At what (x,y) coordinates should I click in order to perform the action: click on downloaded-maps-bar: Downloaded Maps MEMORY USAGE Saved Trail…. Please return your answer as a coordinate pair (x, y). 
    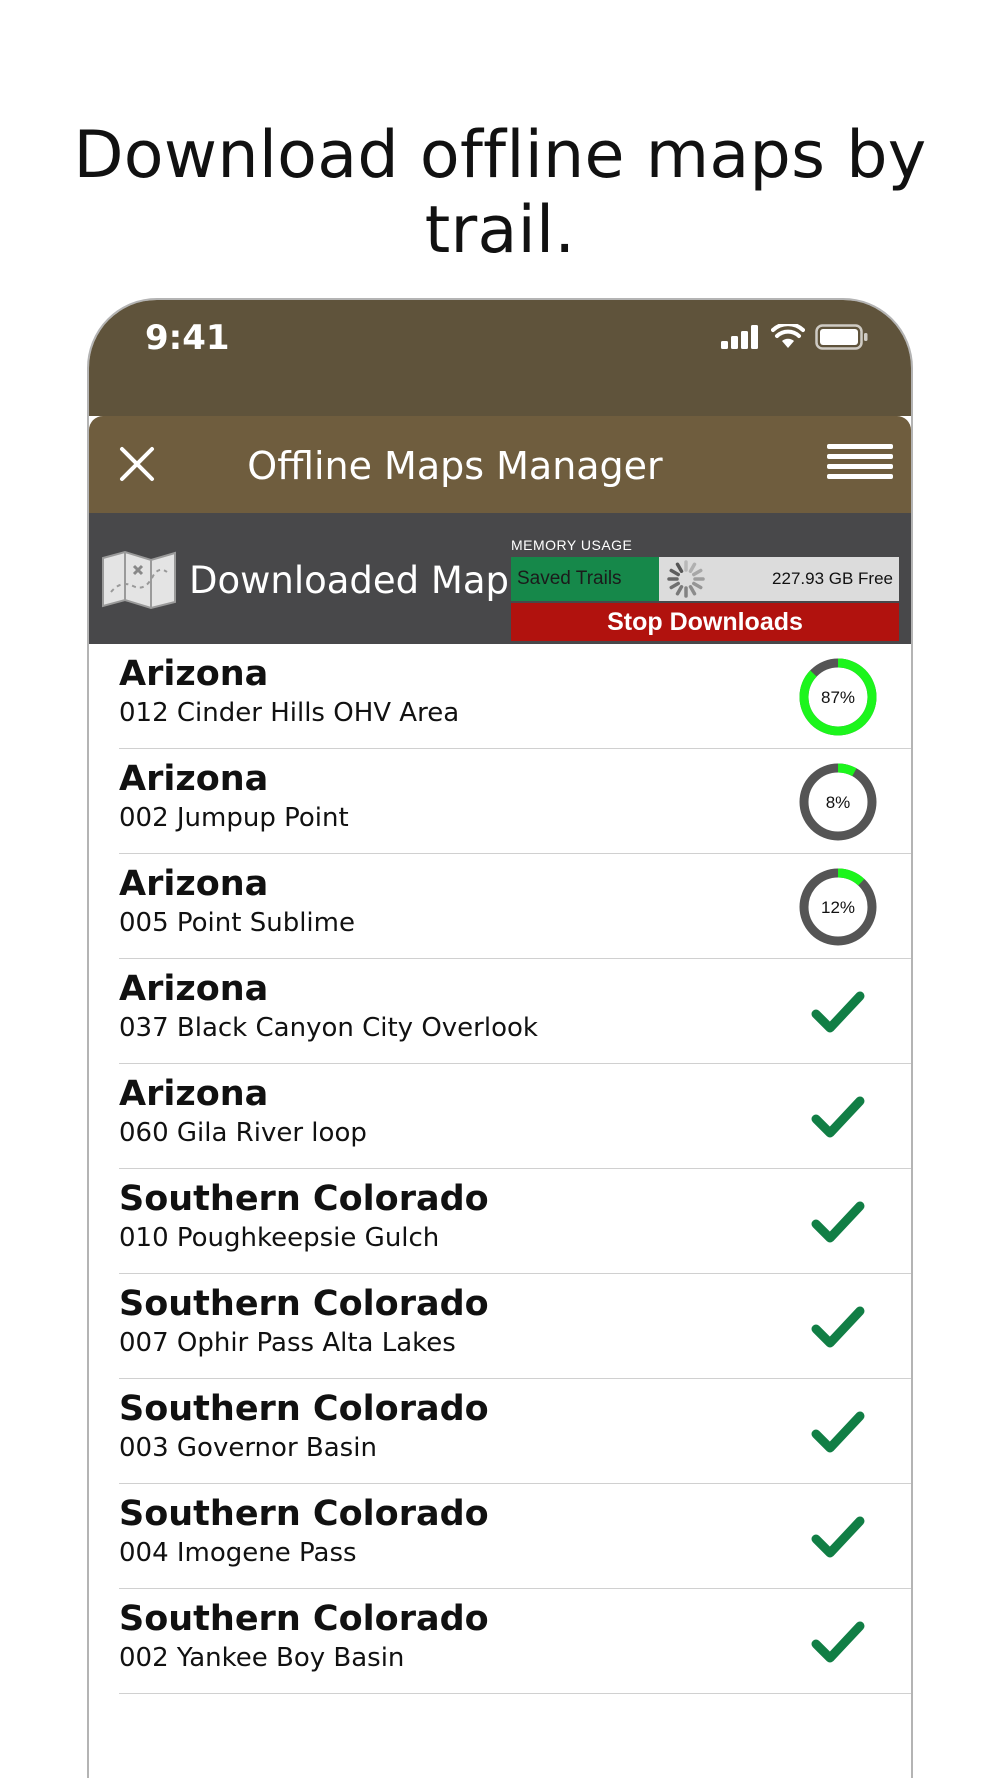
    Looking at the image, I should click on (500, 578).